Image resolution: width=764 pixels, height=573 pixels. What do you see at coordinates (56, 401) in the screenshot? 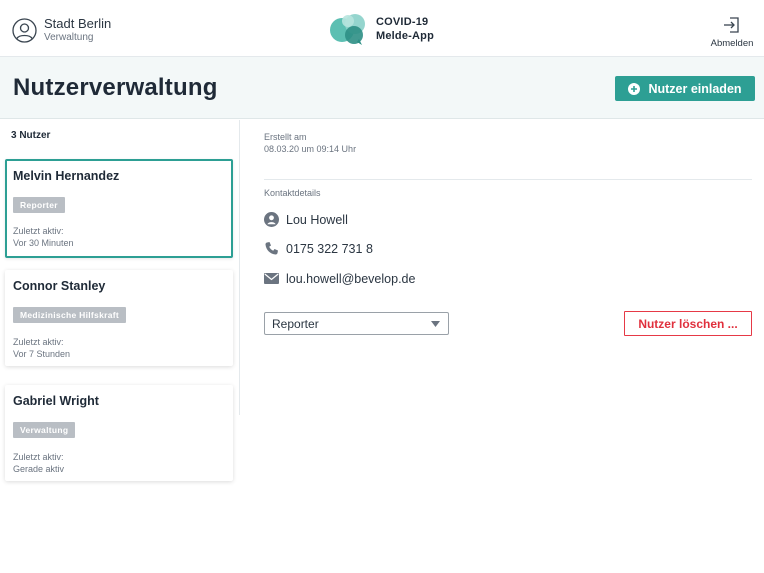
I see `user-name: Gabriel Wright` at bounding box center [56, 401].